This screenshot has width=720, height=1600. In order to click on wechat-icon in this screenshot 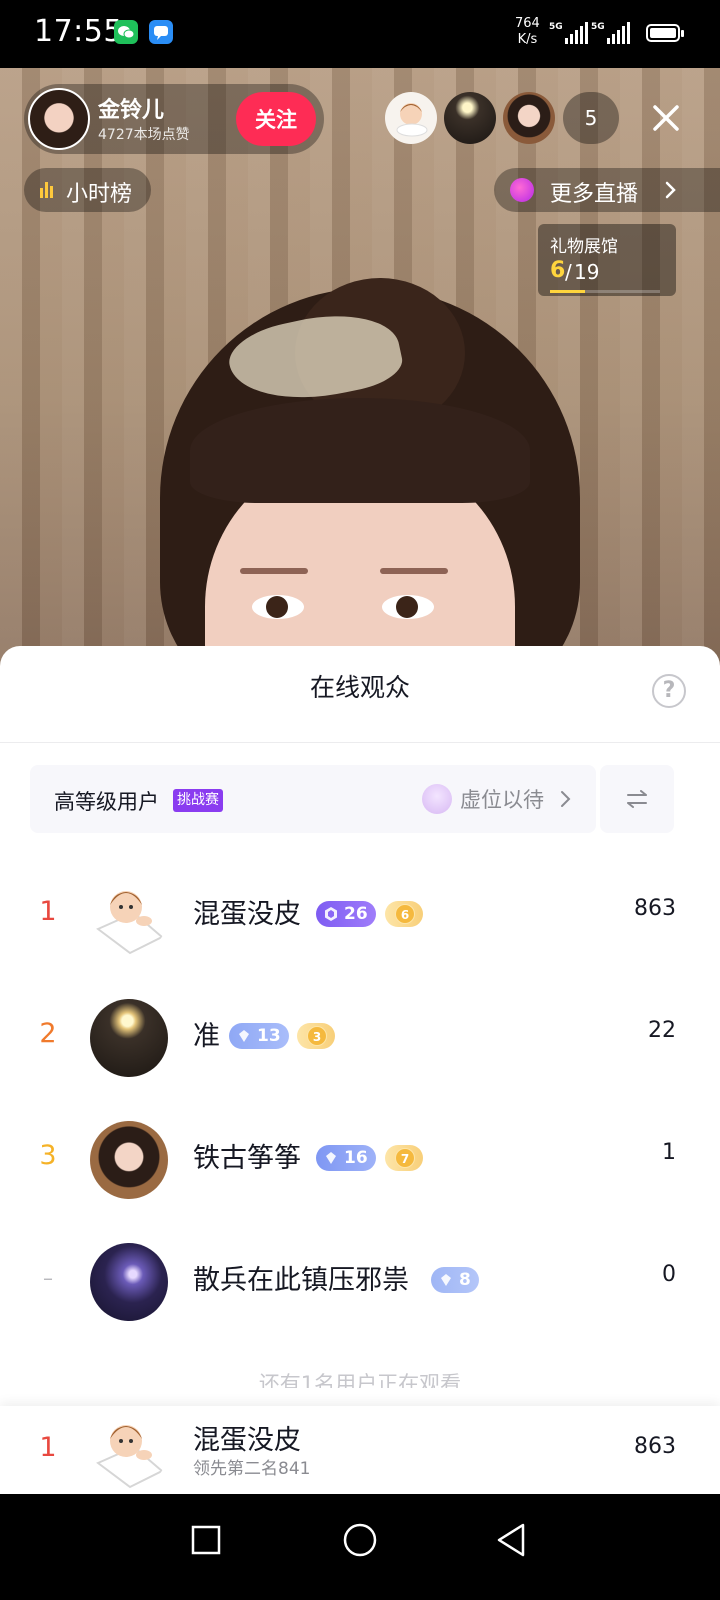, I will do `click(126, 32)`.